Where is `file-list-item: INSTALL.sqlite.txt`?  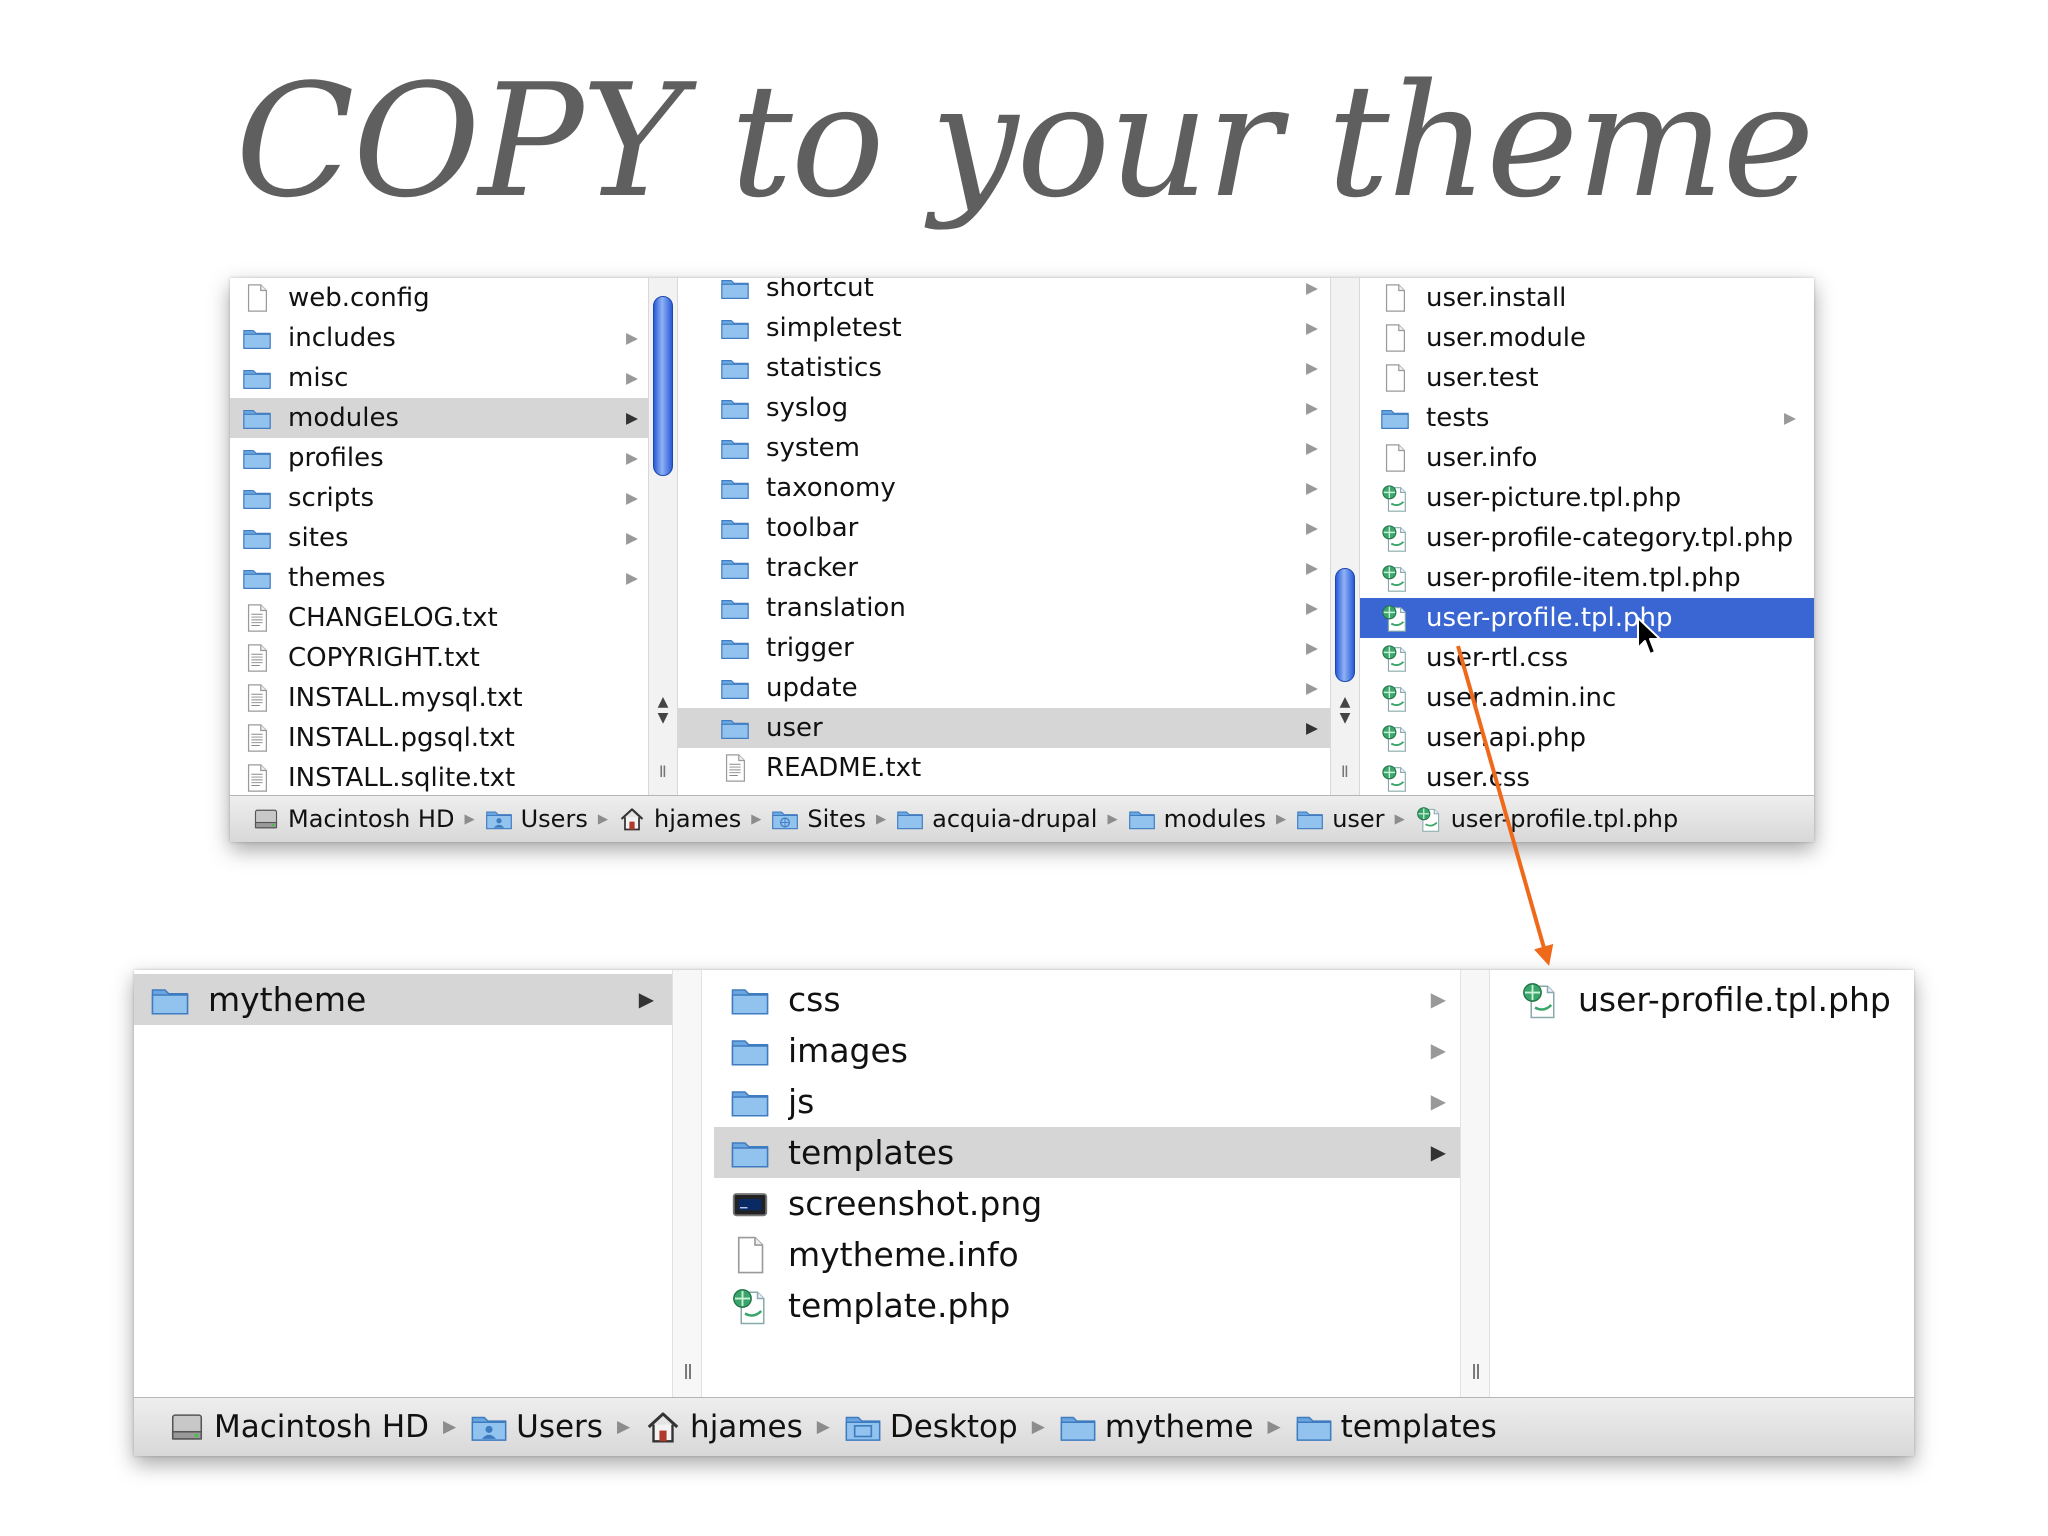 file-list-item: INSTALL.sqlite.txt is located at coordinates (439, 778).